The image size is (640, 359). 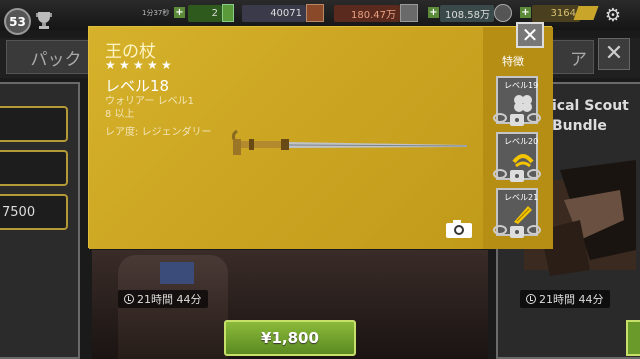 What do you see at coordinates (586, 13) in the screenshot?
I see `gold-bar-icon` at bounding box center [586, 13].